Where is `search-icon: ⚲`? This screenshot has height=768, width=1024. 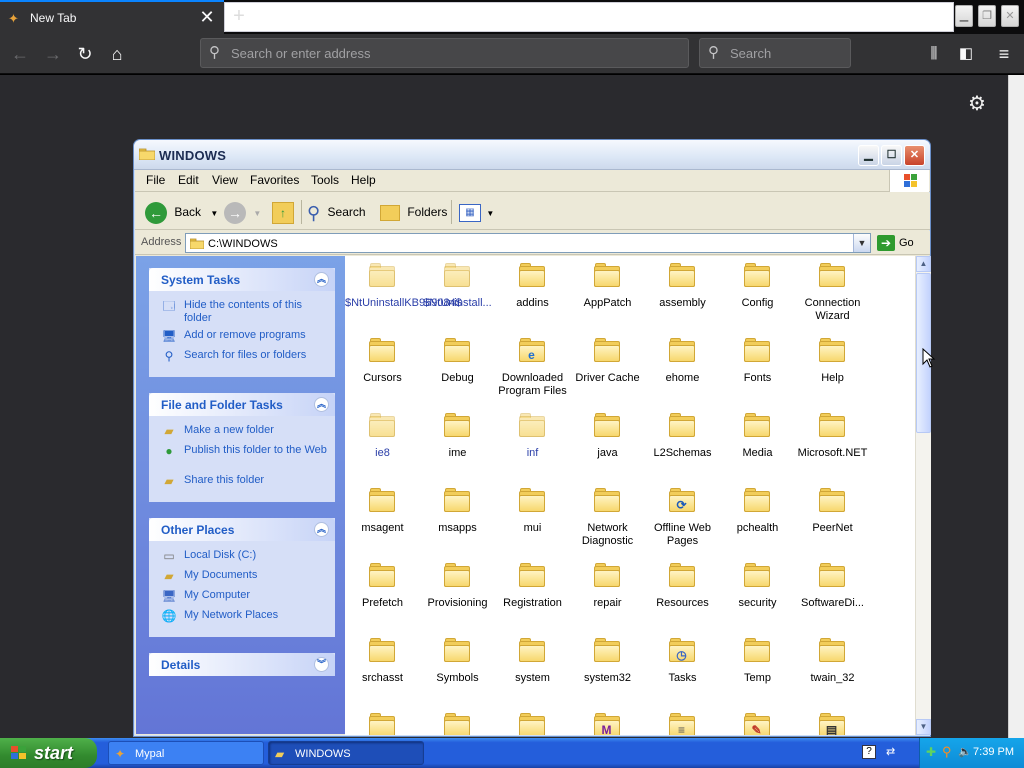 search-icon: ⚲ is located at coordinates (947, 752).